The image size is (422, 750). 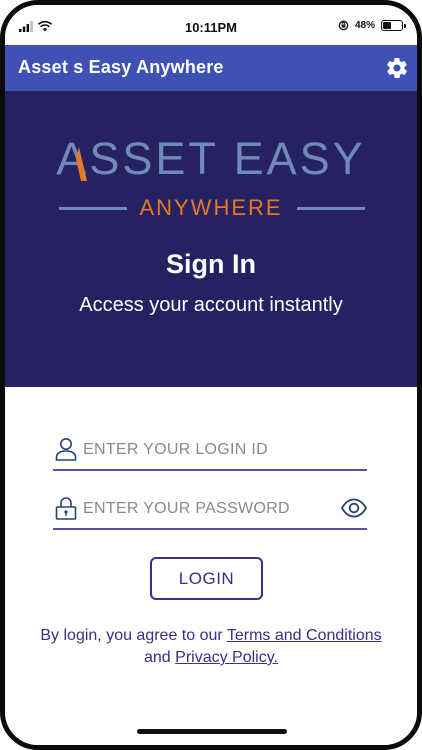 I want to click on page-subtitle: Access your account instantly, so click(x=211, y=305).